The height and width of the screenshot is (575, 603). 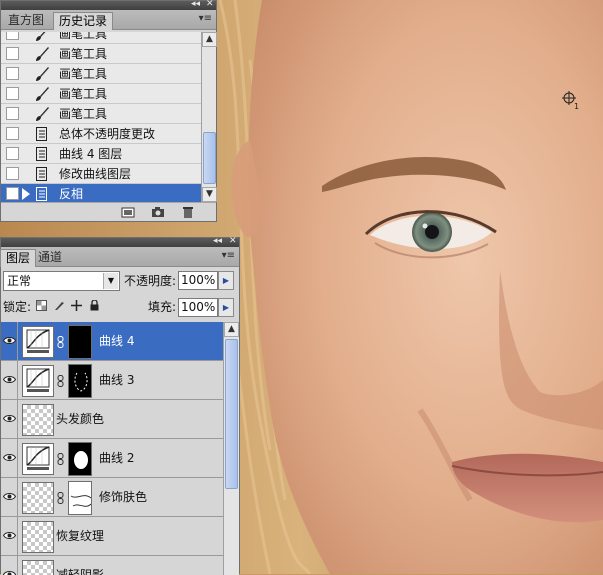 What do you see at coordinates (83, 74) in the screenshot?
I see `history-item-label: 画笔工具` at bounding box center [83, 74].